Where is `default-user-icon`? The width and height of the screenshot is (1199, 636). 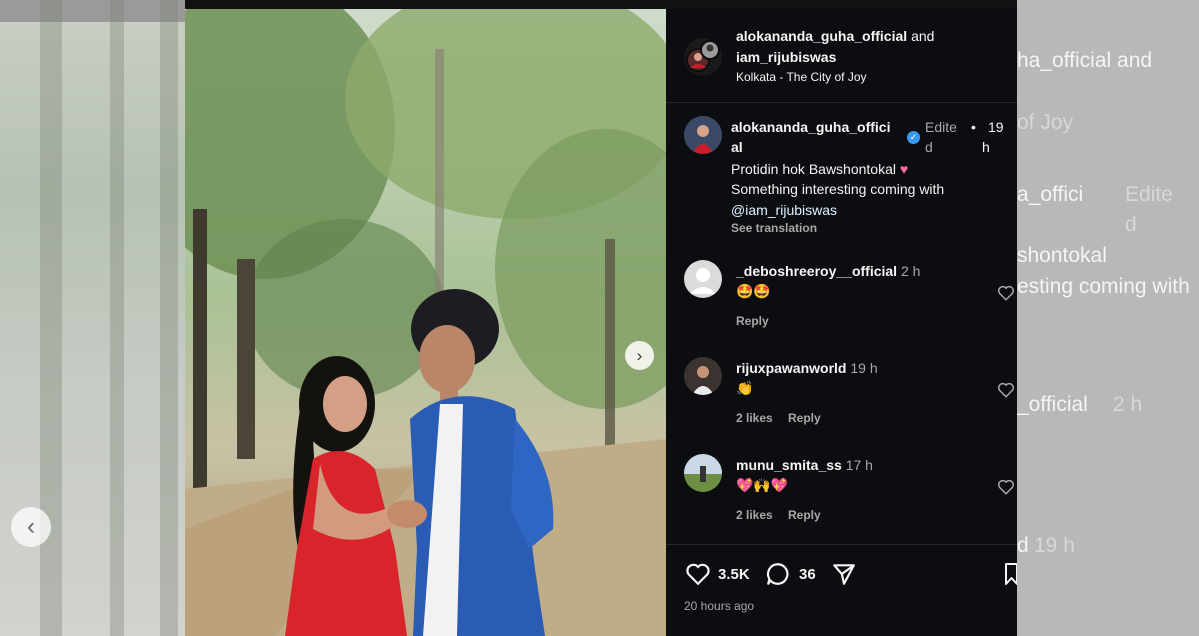
default-user-icon is located at coordinates (703, 281).